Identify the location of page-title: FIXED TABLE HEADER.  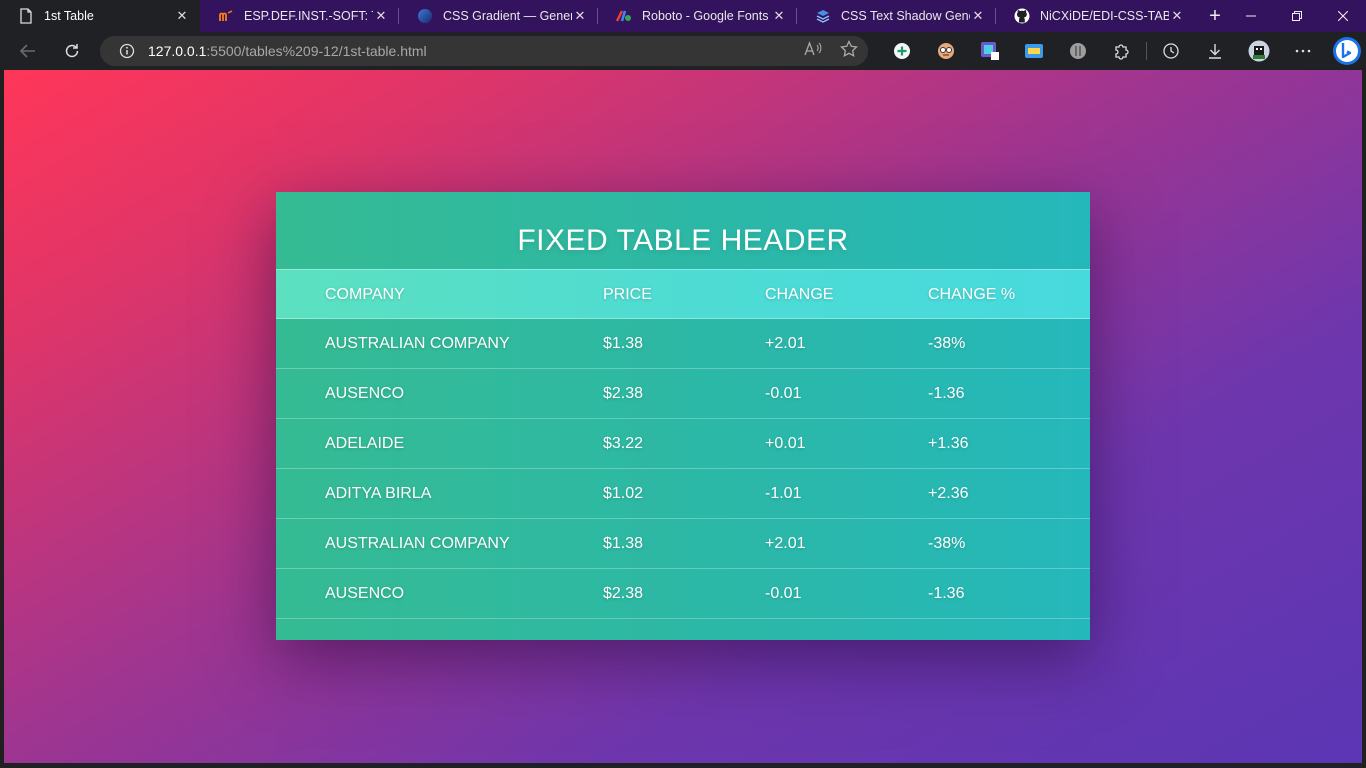
(683, 240).